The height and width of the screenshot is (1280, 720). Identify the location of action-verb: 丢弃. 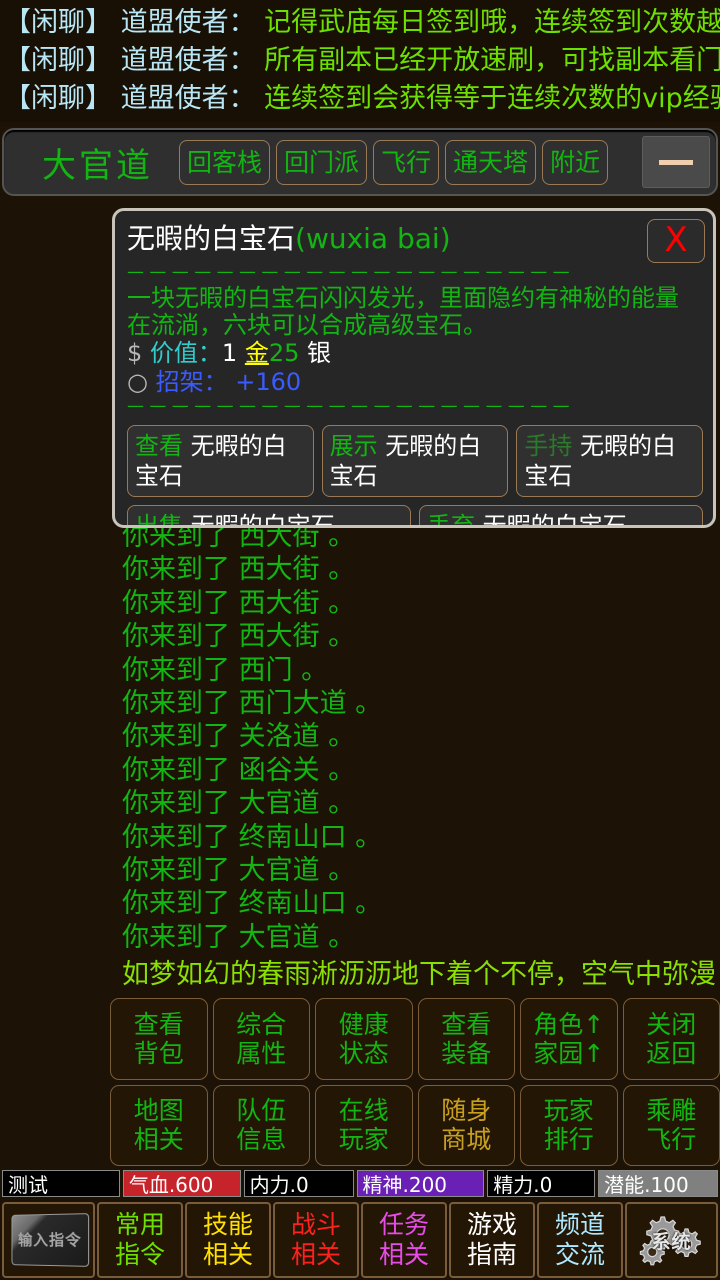
(451, 520).